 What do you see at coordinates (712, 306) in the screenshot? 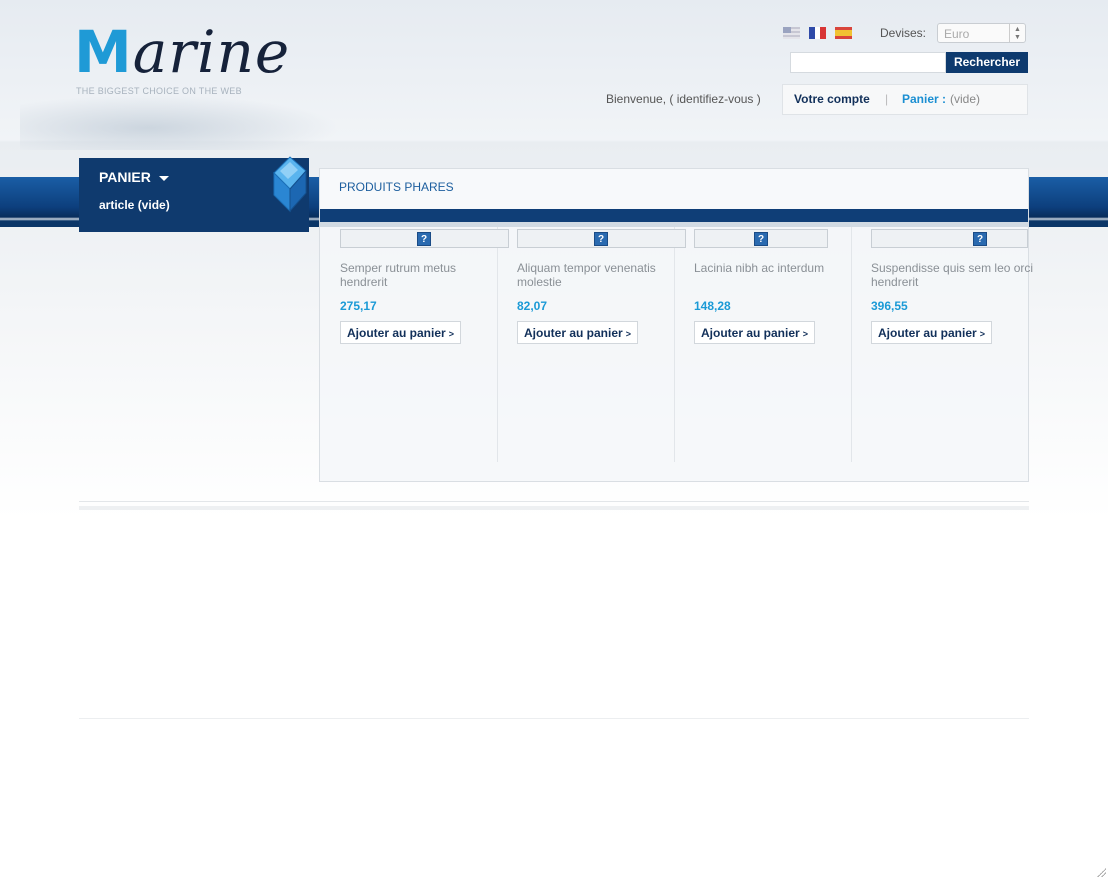
I see `product-price: 148,28` at bounding box center [712, 306].